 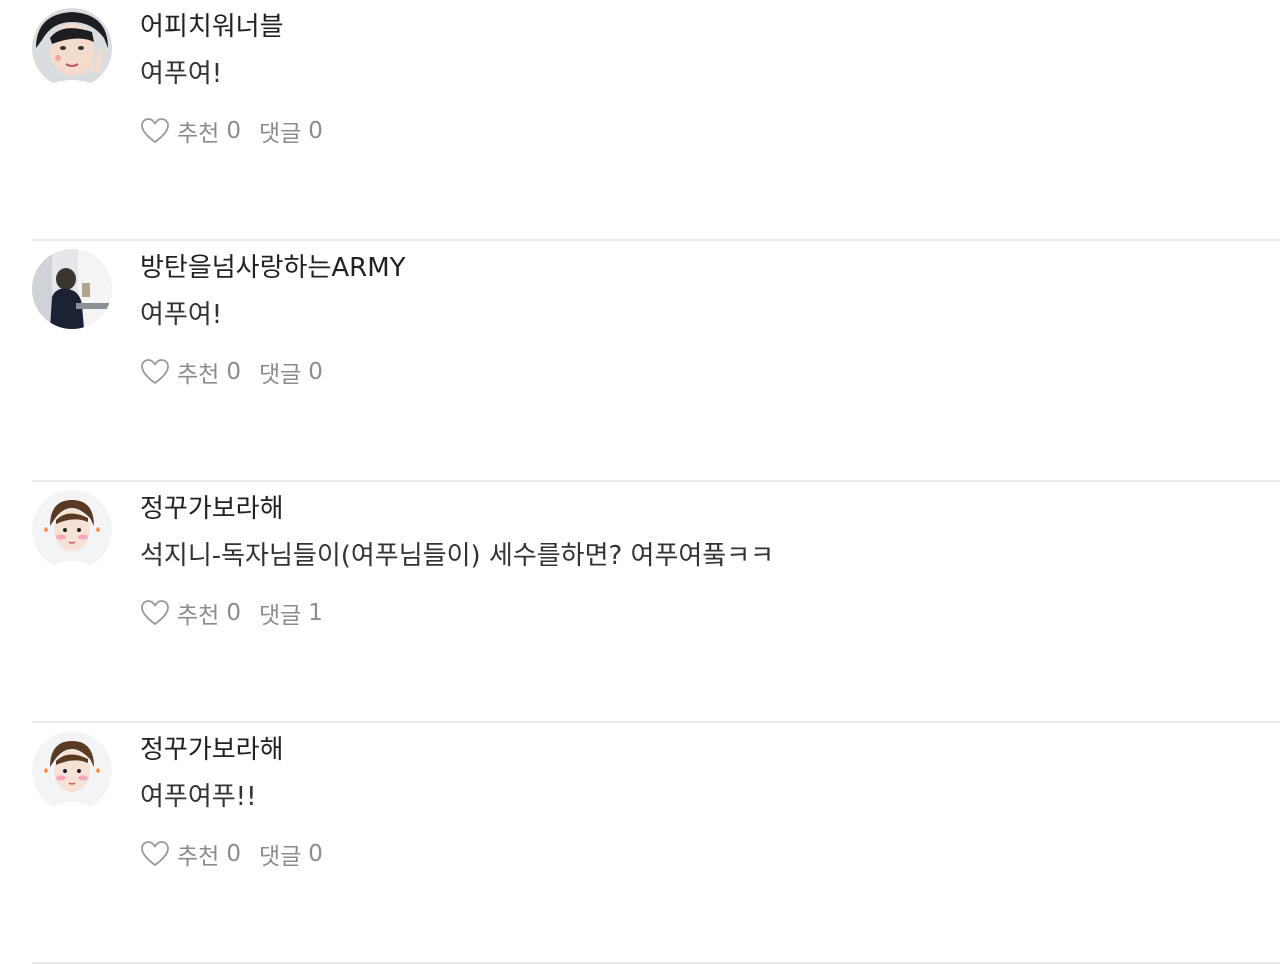 I want to click on comment-author: 방탄을넘사랑하는ARMY, so click(x=710, y=268).